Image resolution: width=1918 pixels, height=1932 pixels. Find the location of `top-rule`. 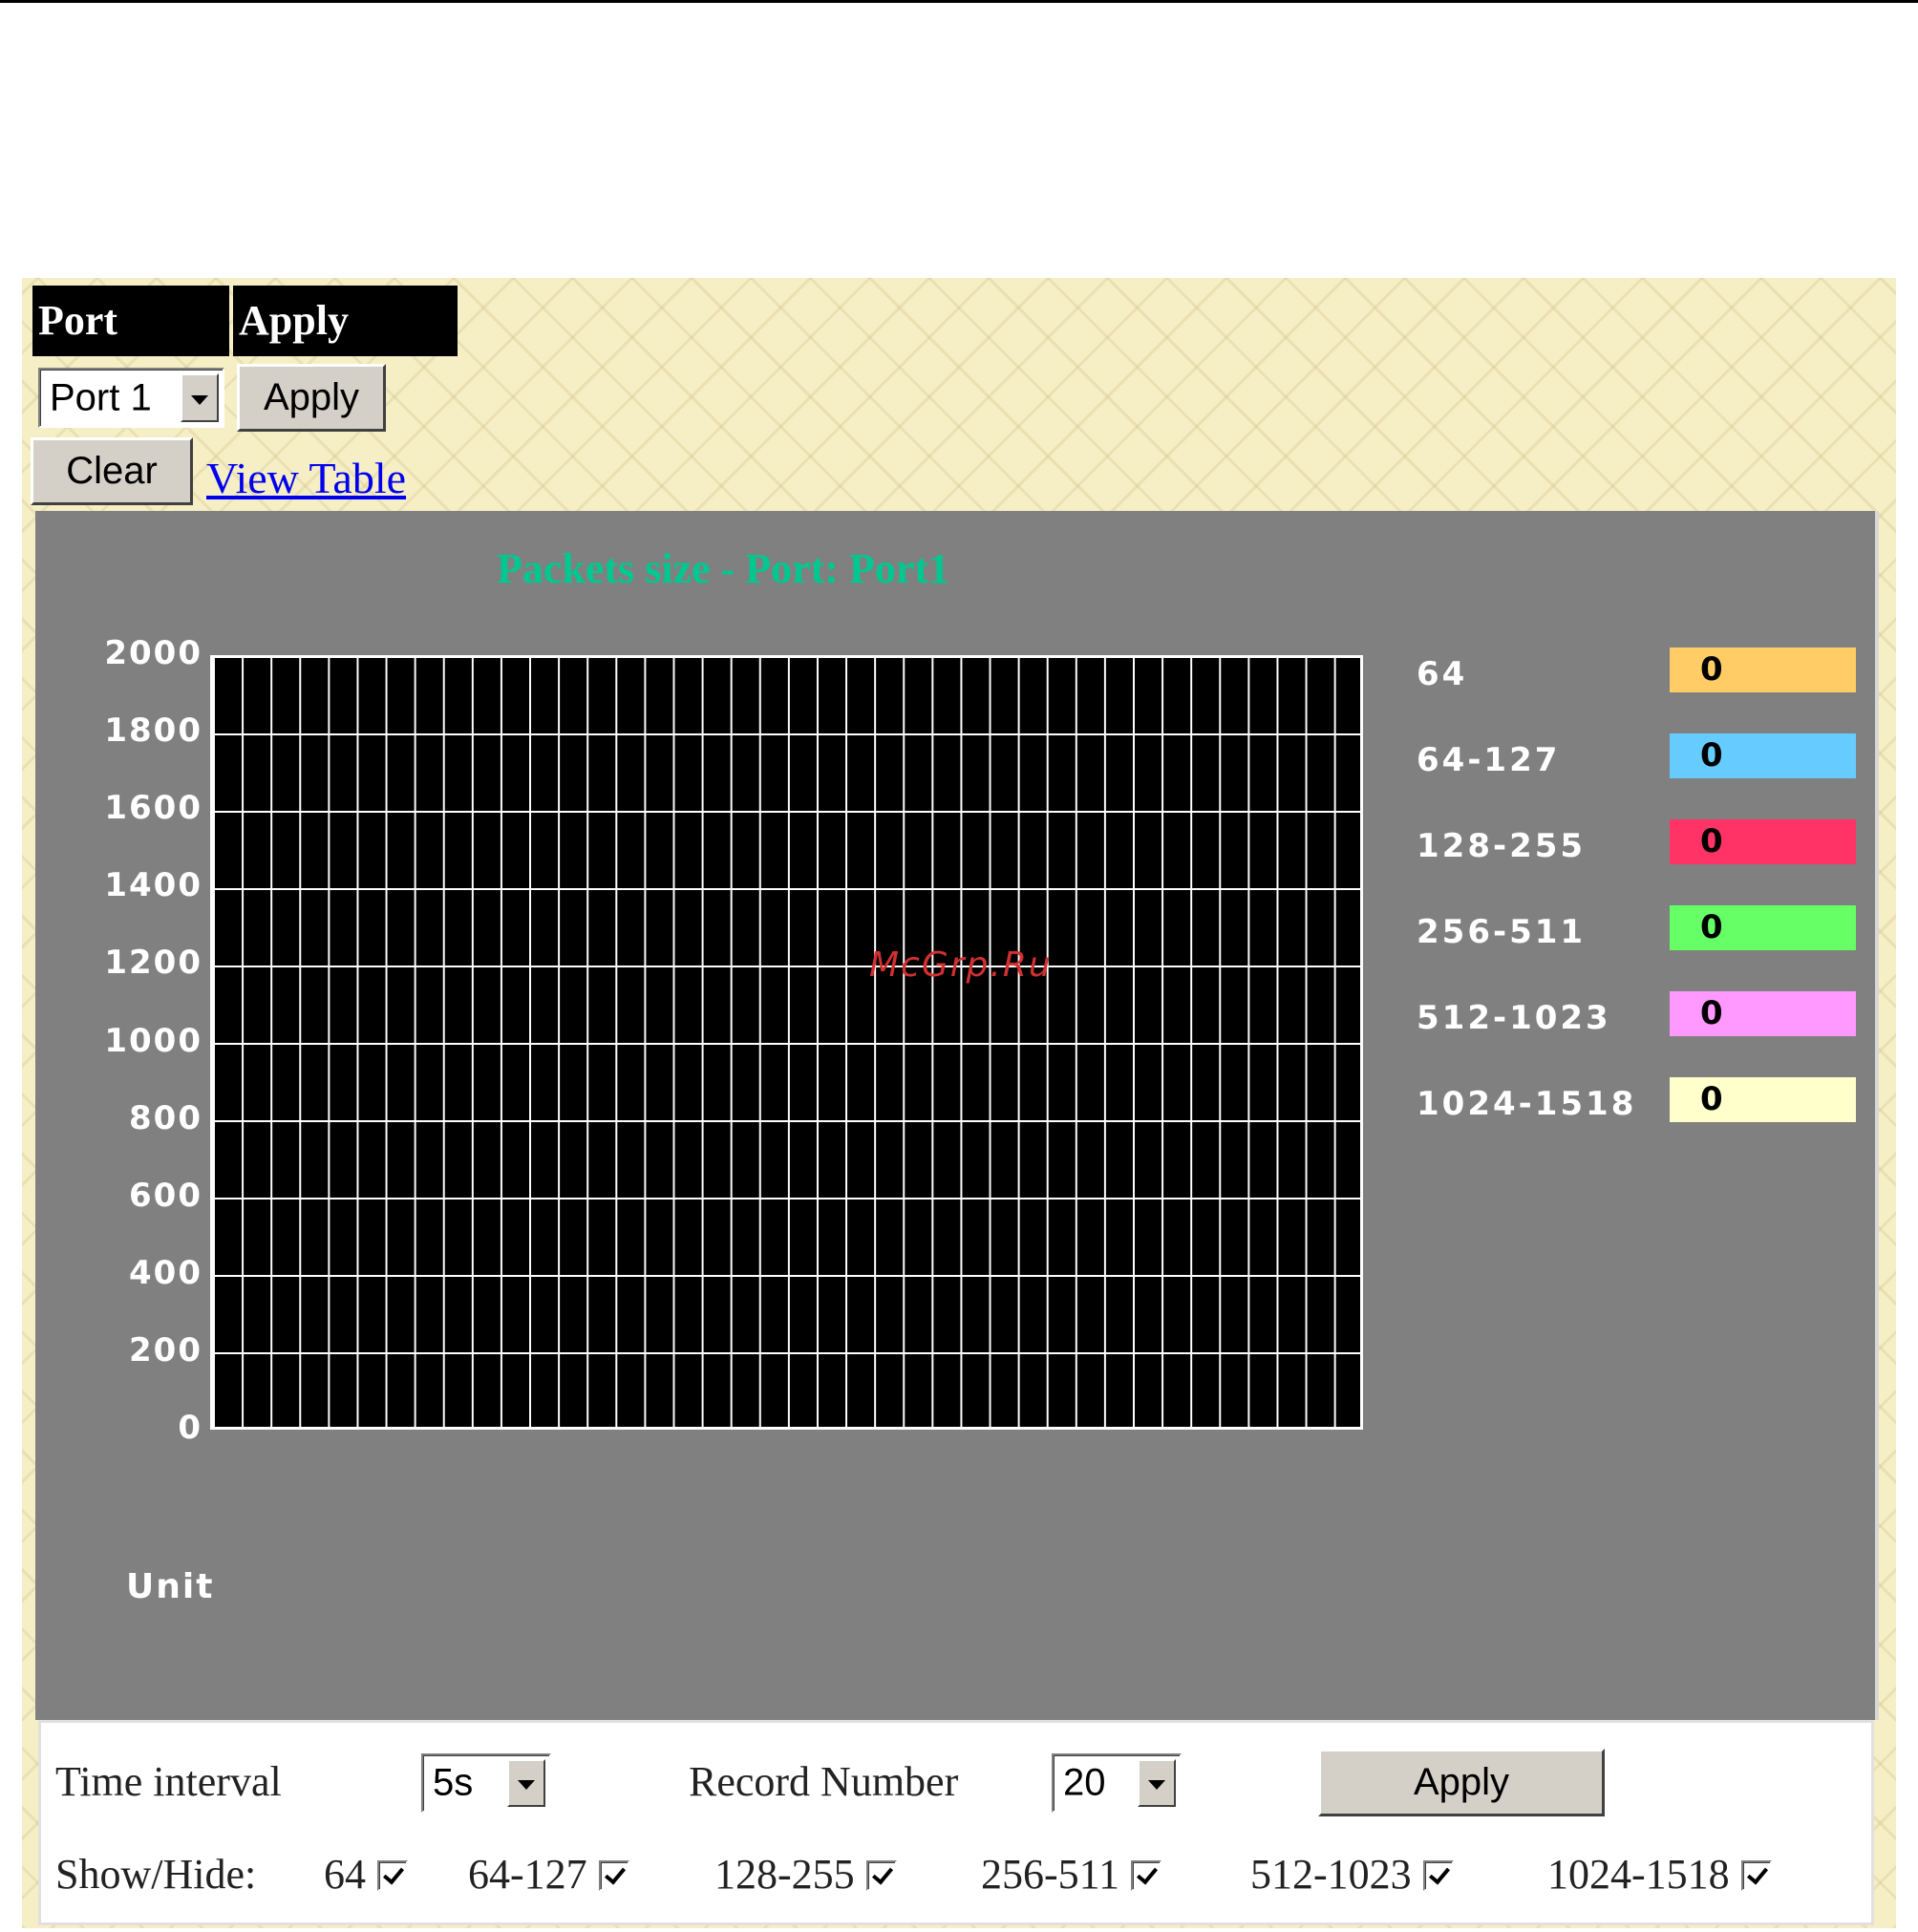

top-rule is located at coordinates (959, 1).